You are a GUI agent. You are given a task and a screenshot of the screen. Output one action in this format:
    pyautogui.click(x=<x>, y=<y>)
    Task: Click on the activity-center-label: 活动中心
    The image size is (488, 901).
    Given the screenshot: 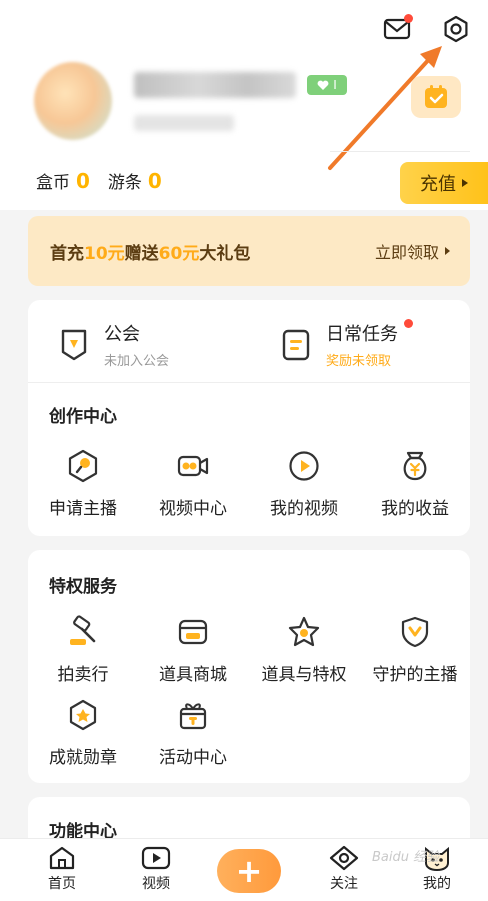 What is the action you would take?
    pyautogui.click(x=193, y=758)
    